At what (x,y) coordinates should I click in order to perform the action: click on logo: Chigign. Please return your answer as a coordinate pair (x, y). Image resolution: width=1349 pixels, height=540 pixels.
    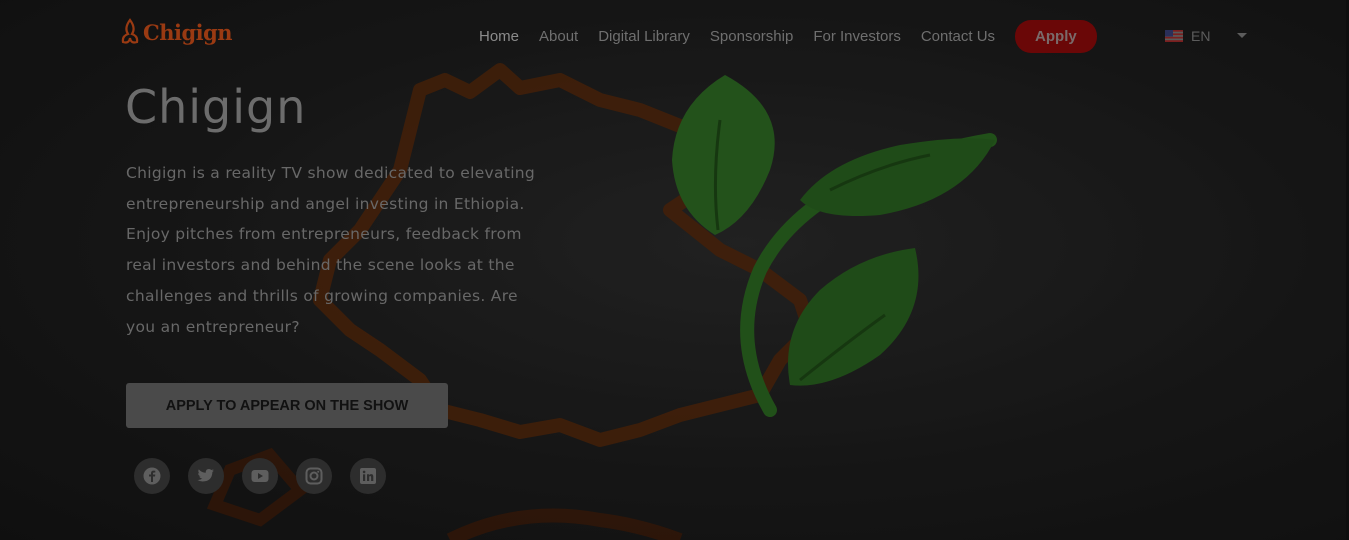
    Looking at the image, I should click on (176, 32).